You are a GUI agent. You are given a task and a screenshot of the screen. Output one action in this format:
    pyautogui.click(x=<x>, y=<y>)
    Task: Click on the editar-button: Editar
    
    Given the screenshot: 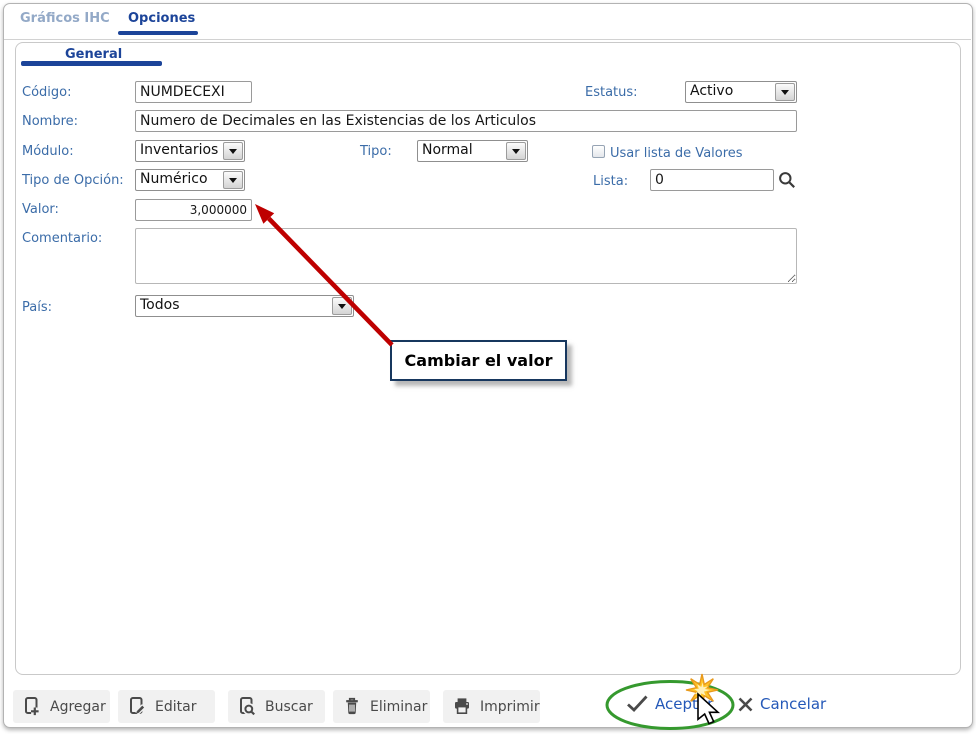 What is the action you would take?
    pyautogui.click(x=166, y=706)
    